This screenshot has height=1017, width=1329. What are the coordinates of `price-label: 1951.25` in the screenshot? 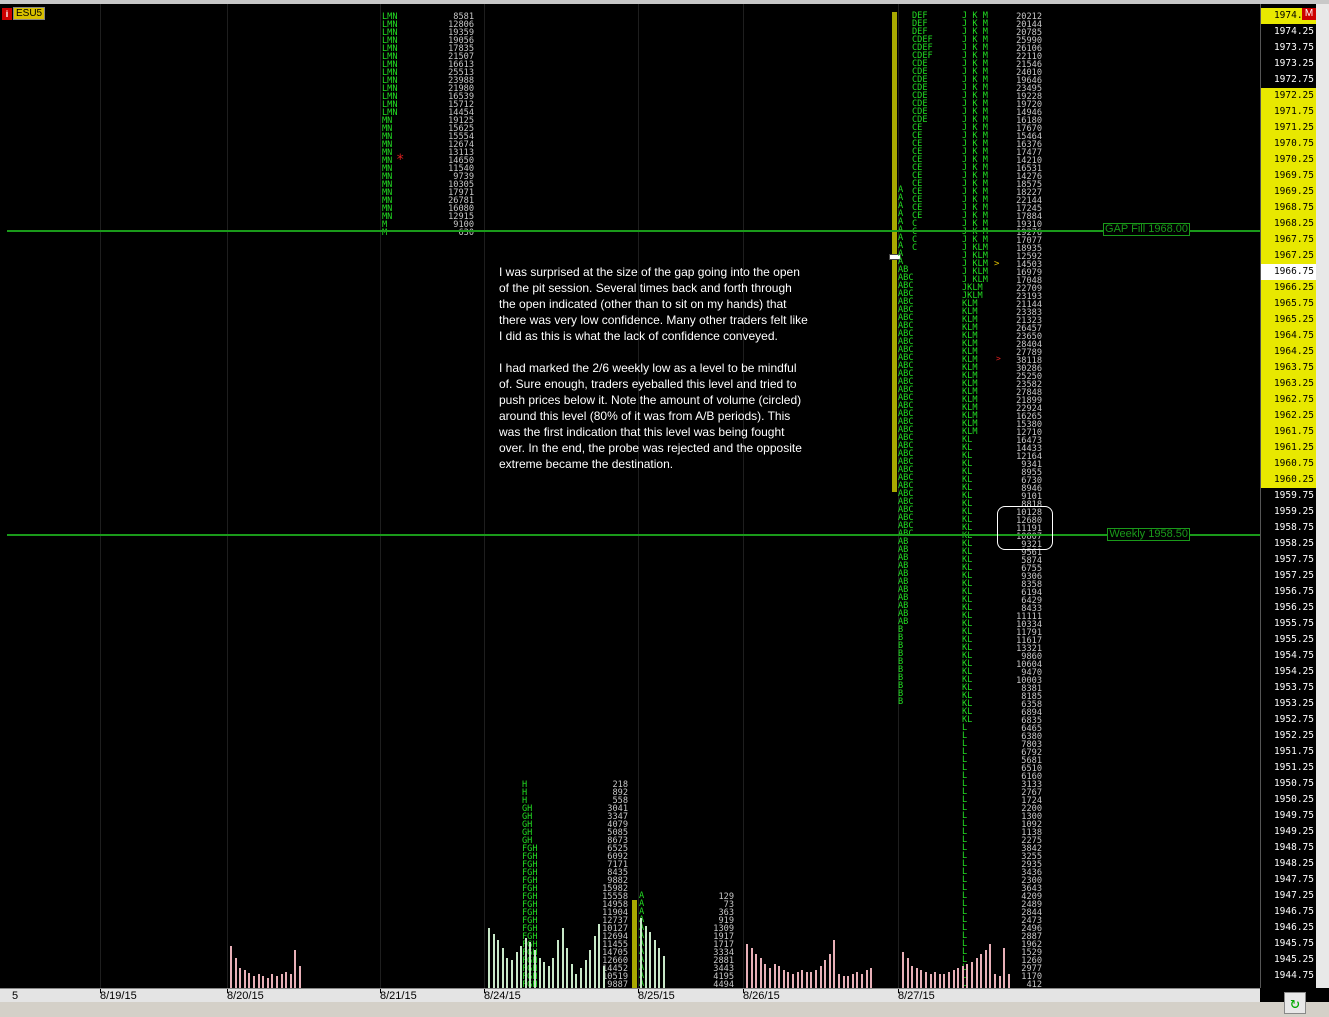 It's located at (1289, 768).